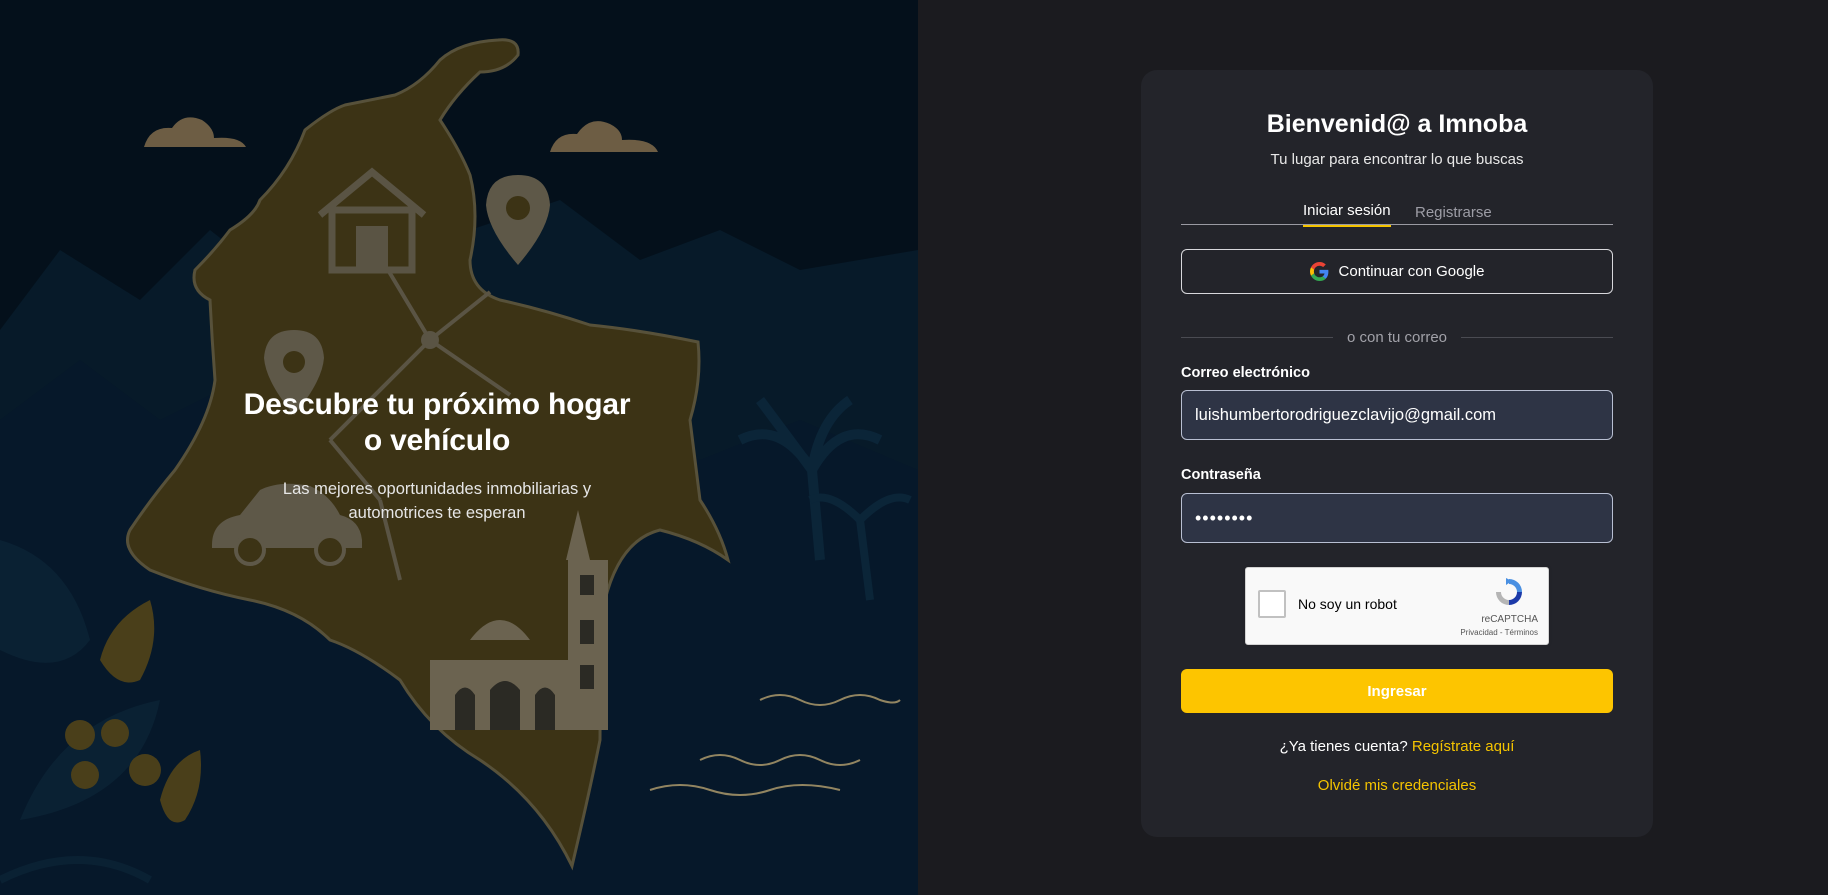 The height and width of the screenshot is (895, 1828). Describe the element at coordinates (1245, 373) in the screenshot. I see `email-label: Correo electrónico` at that location.